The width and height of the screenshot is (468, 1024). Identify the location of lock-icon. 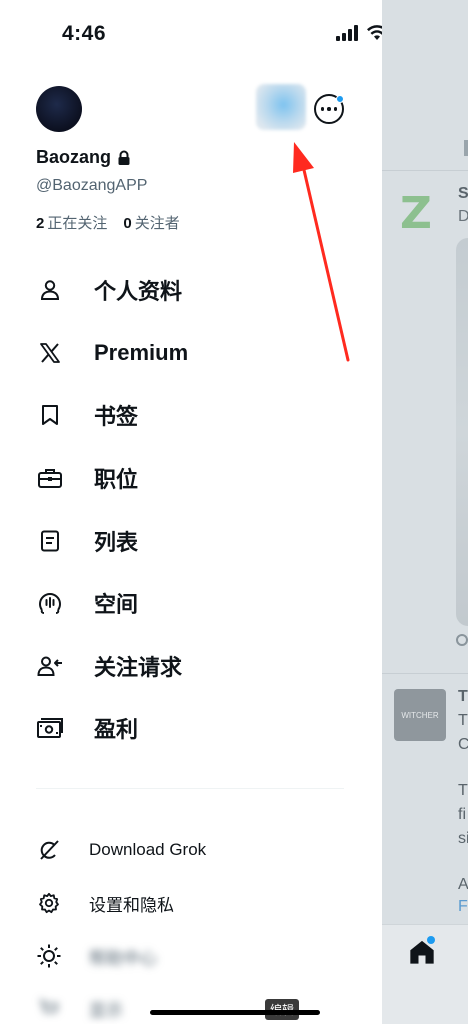
(124, 157).